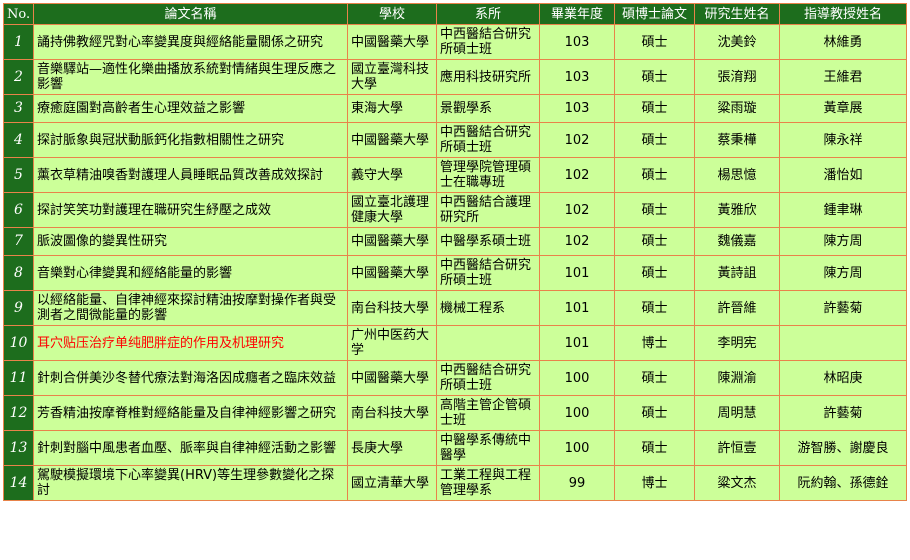  Describe the element at coordinates (843, 77) in the screenshot. I see `advisor-name: 王維君` at that location.